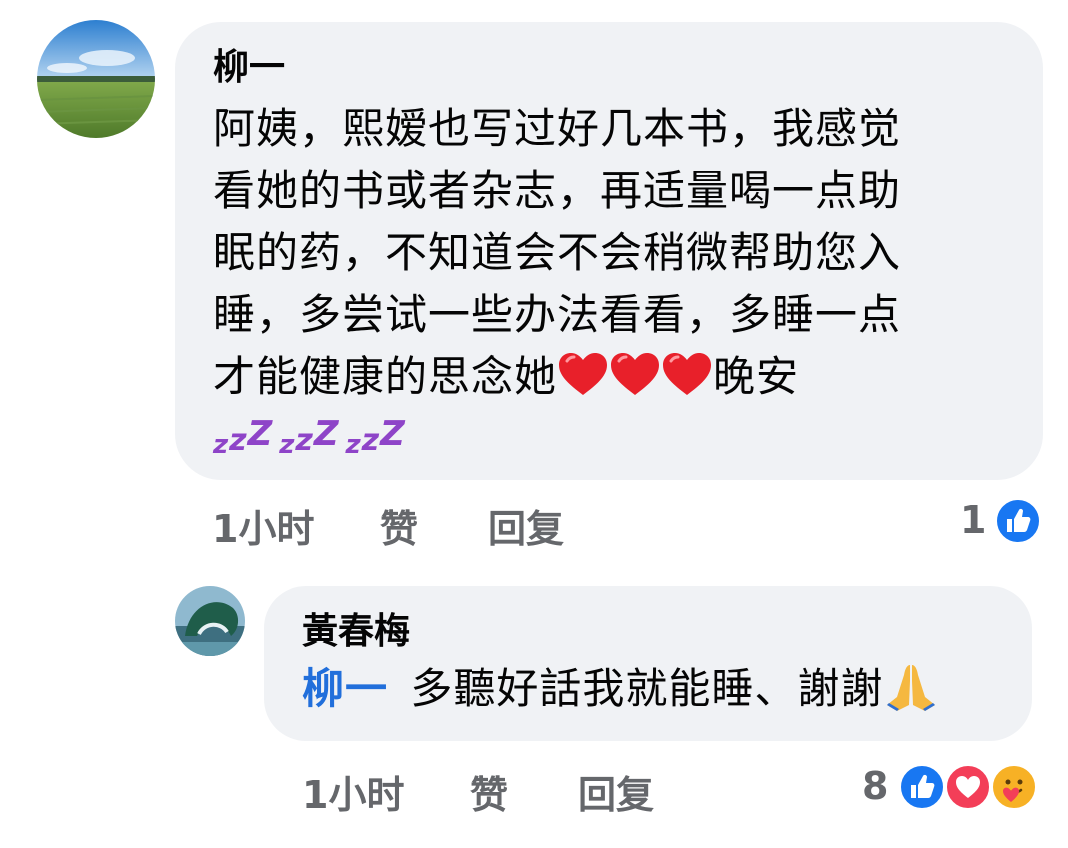 This screenshot has height=848, width=1068. Describe the element at coordinates (609, 439) in the screenshot. I see `zzz-emoji-row: zzZ zzZ zzZ` at that location.